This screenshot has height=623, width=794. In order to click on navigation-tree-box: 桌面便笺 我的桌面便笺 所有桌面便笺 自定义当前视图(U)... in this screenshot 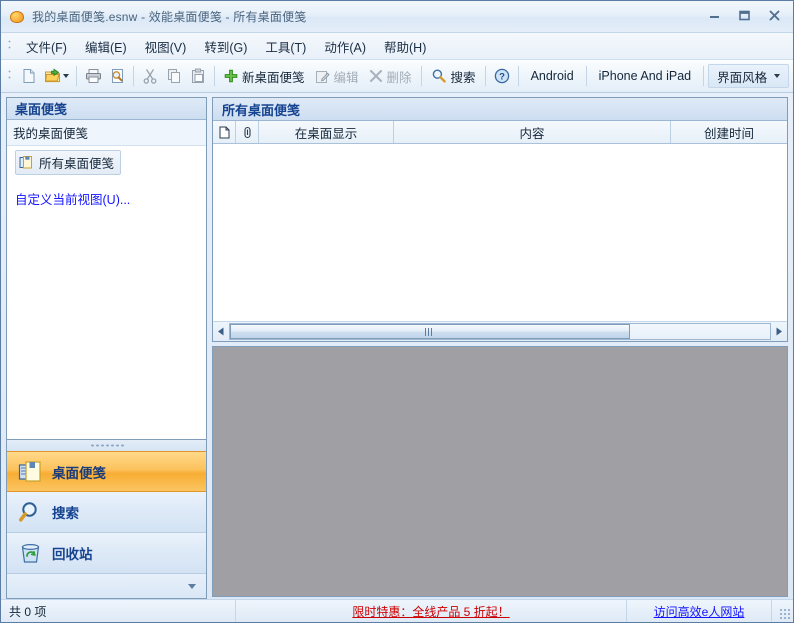, I will do `click(106, 268)`.